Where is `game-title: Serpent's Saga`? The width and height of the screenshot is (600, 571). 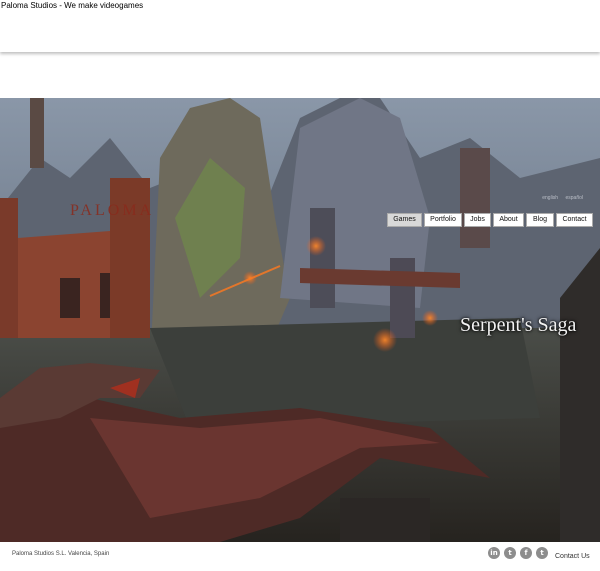
game-title: Serpent's Saga is located at coordinates (518, 325).